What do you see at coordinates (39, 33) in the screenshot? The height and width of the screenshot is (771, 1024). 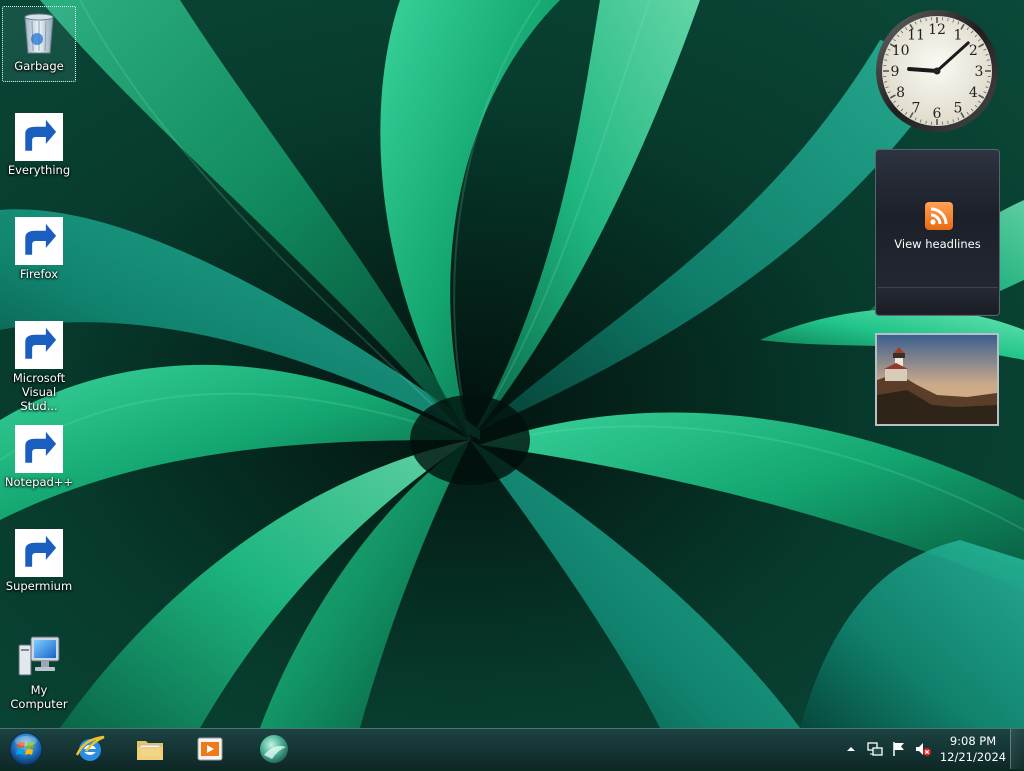 I see `recycle-bin-icon` at bounding box center [39, 33].